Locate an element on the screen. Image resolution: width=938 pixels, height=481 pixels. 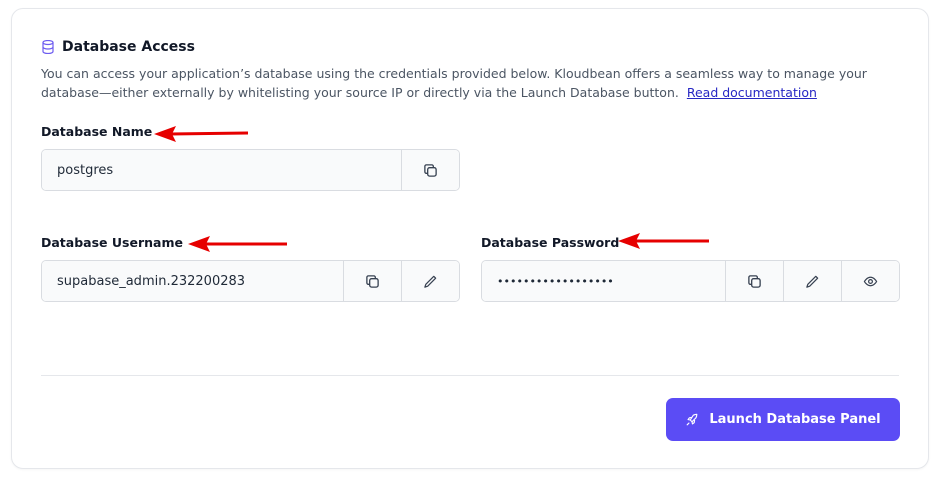
edit-db-password-button is located at coordinates (812, 281).